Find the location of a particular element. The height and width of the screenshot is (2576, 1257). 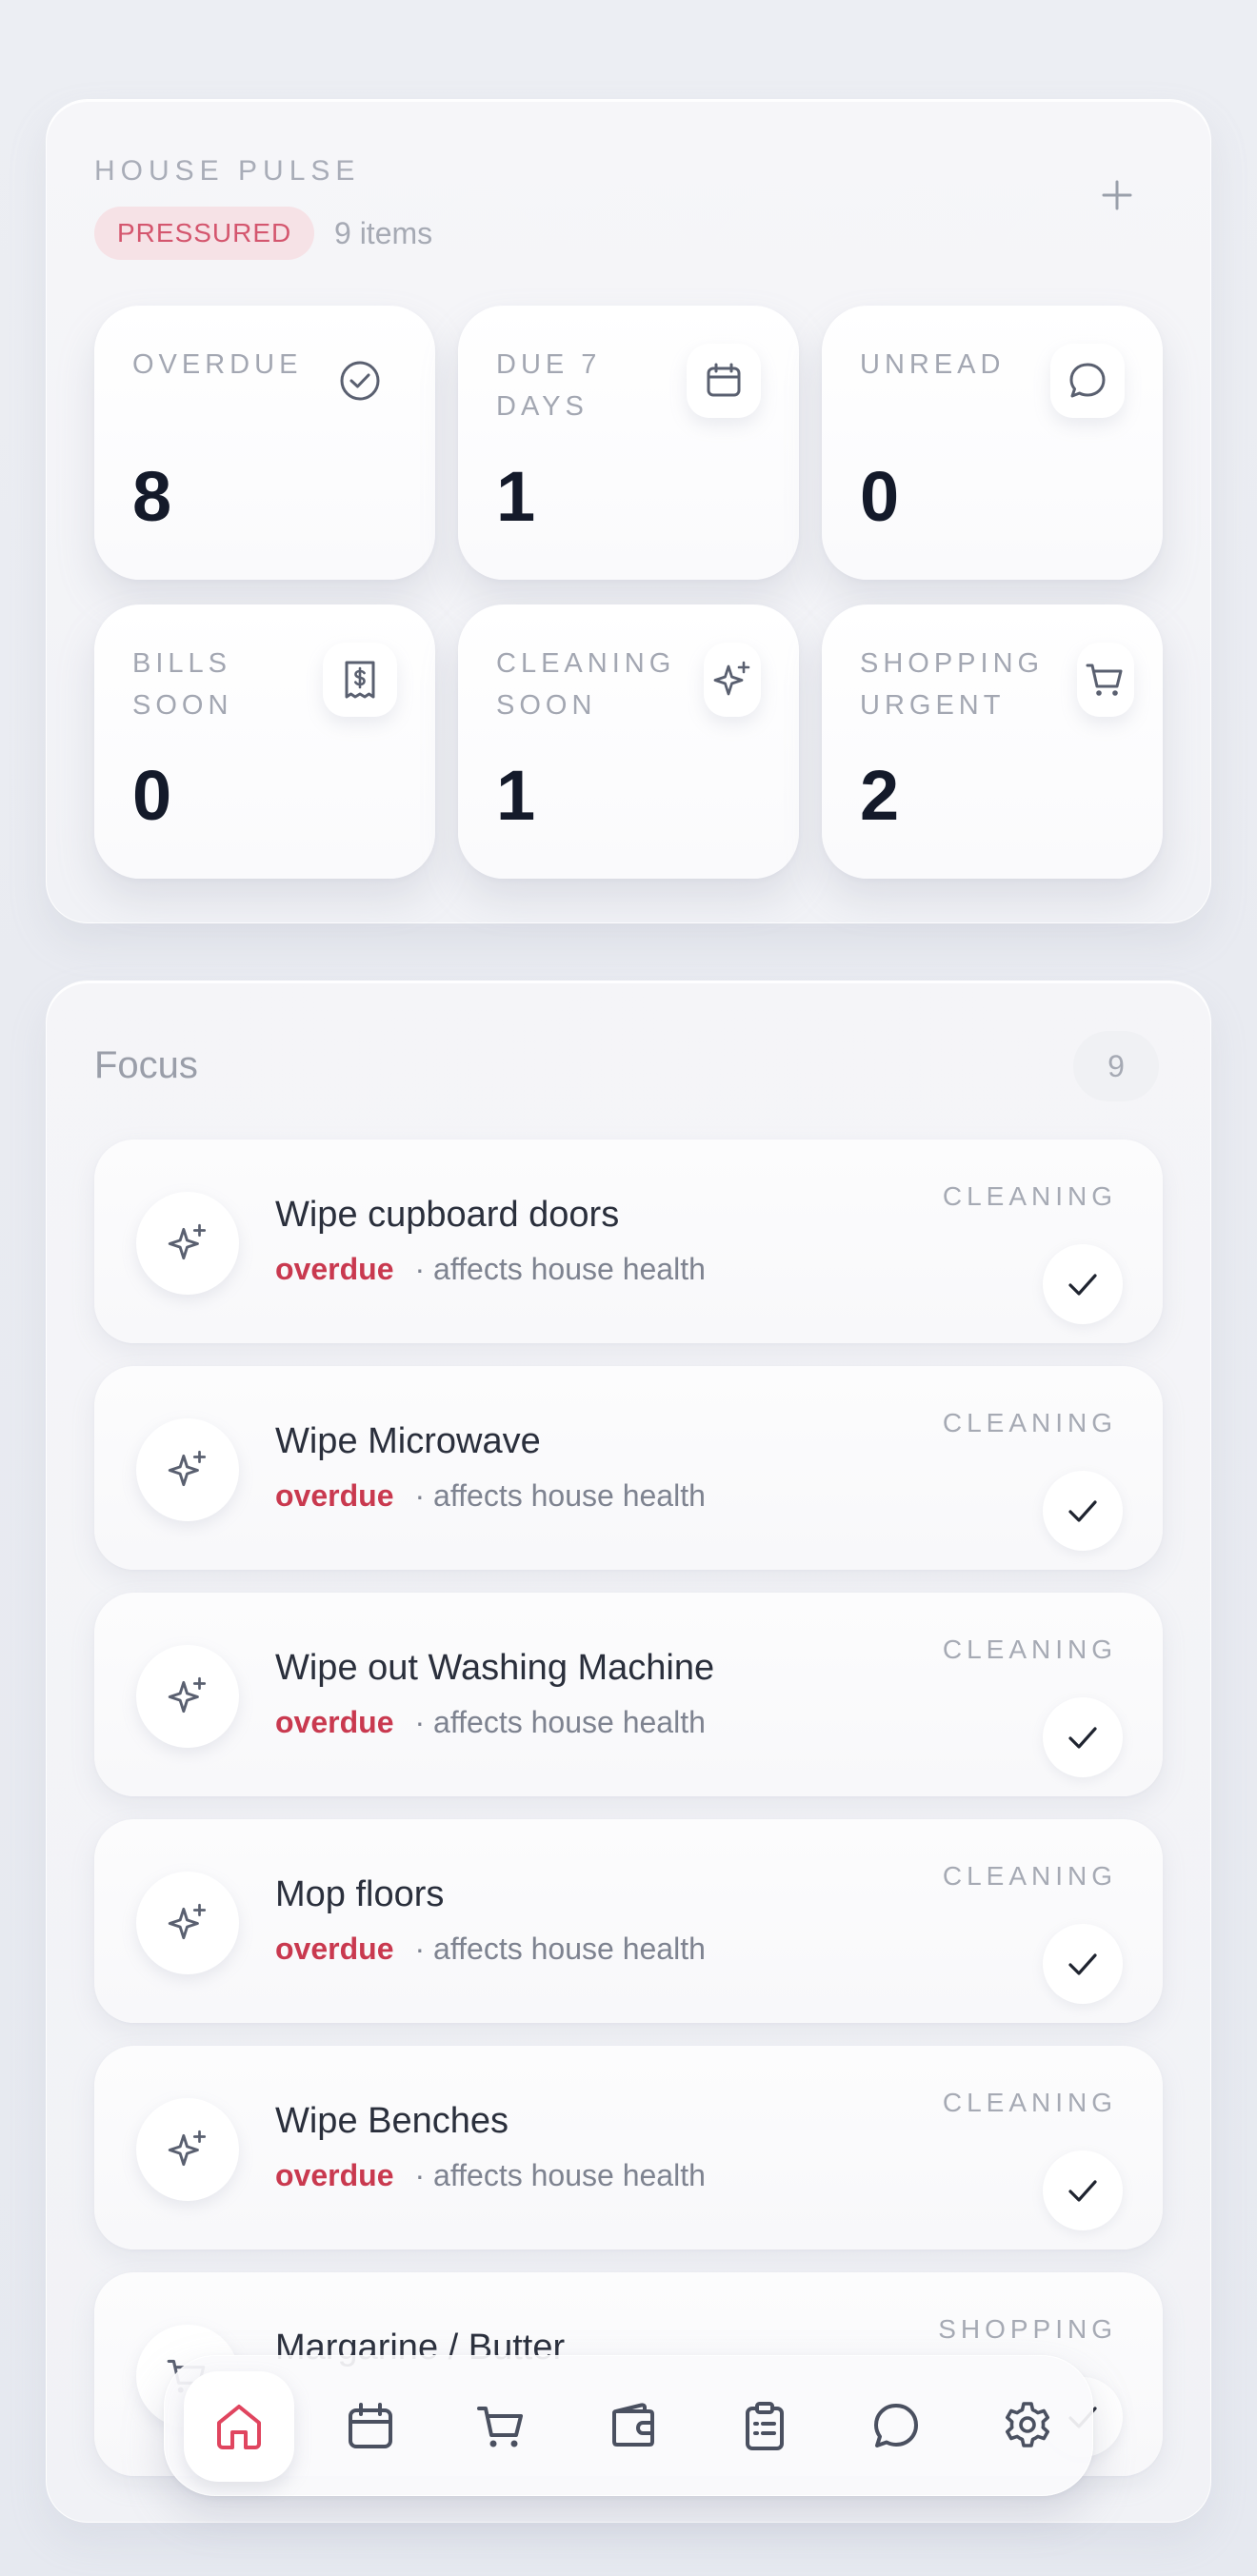

tile-label: CLEANING SOON is located at coordinates (586, 684).